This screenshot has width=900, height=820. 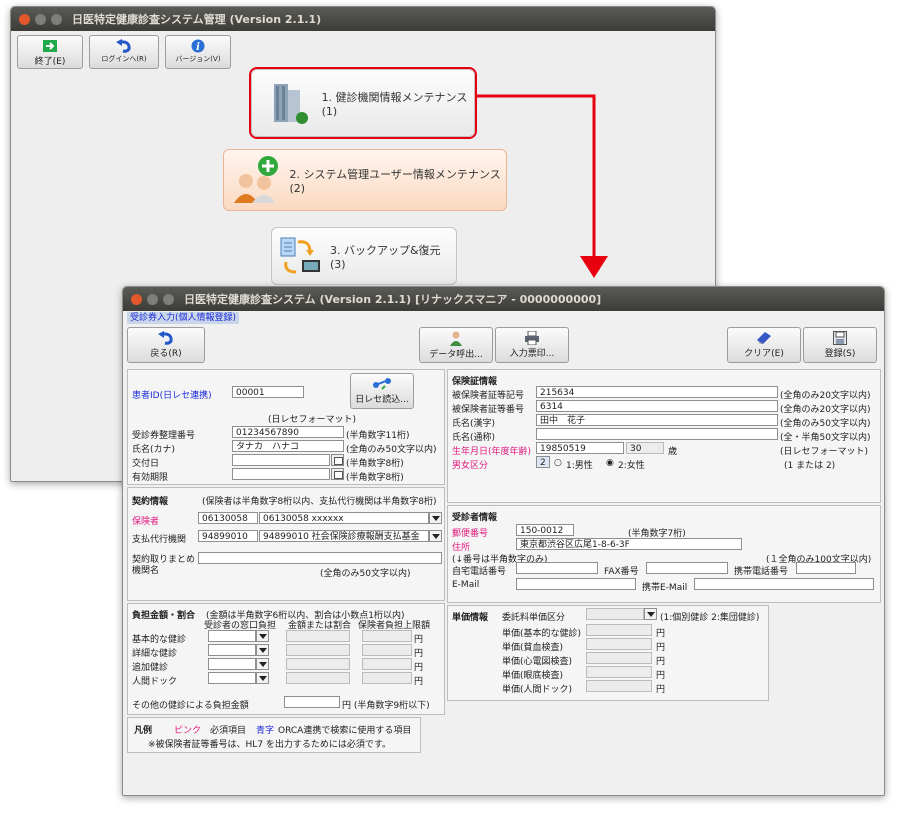 I want to click on row-note: (半角数字8桁), so click(x=375, y=464).